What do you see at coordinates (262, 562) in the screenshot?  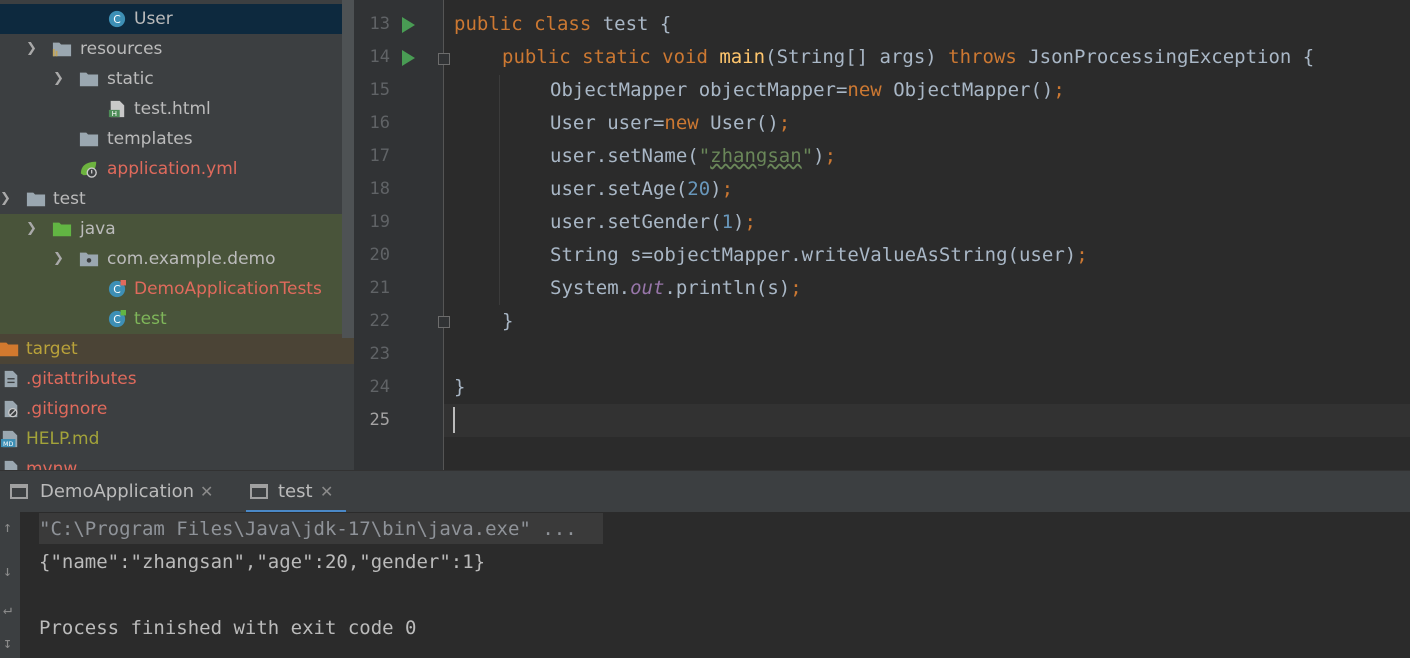 I see `console-output-line: {"name":"zhangsan","age":20,"gender":1}` at bounding box center [262, 562].